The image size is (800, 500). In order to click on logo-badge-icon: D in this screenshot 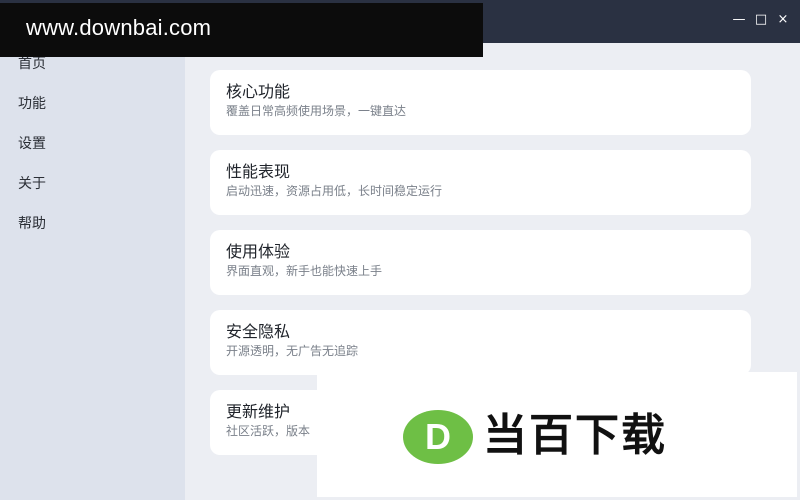, I will do `click(438, 437)`.